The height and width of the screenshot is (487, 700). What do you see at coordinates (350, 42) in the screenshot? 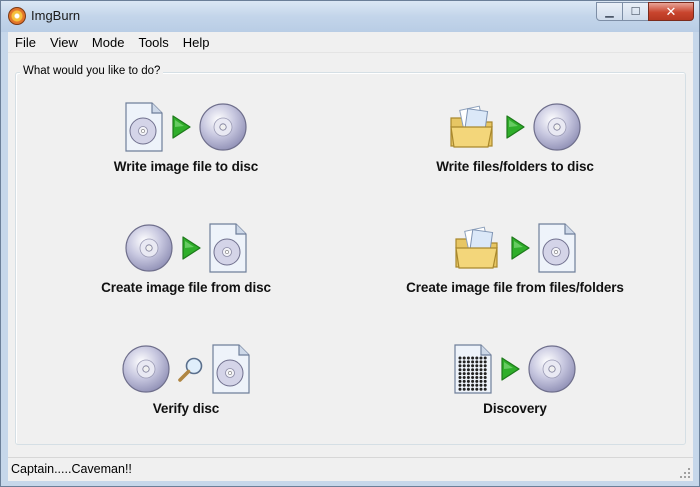
I see `menu-bar: File View Mode Tools Help` at bounding box center [350, 42].